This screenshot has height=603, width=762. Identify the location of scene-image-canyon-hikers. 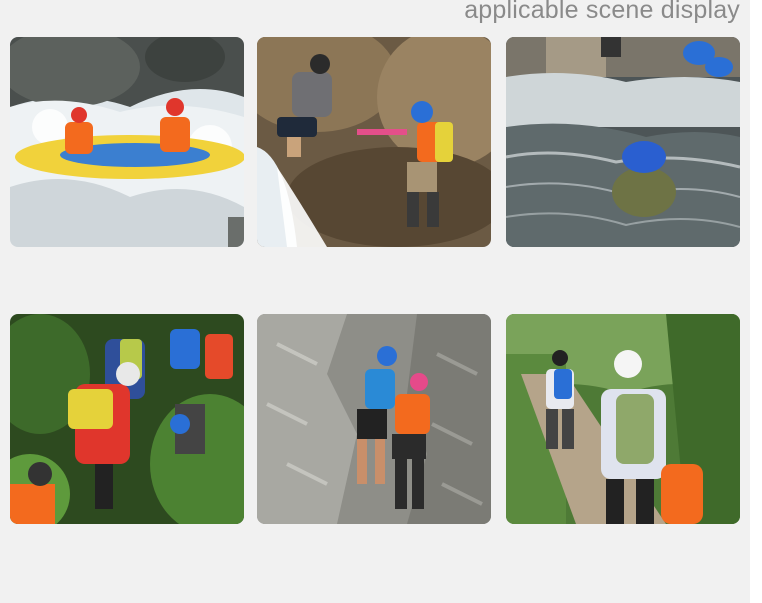
(374, 419).